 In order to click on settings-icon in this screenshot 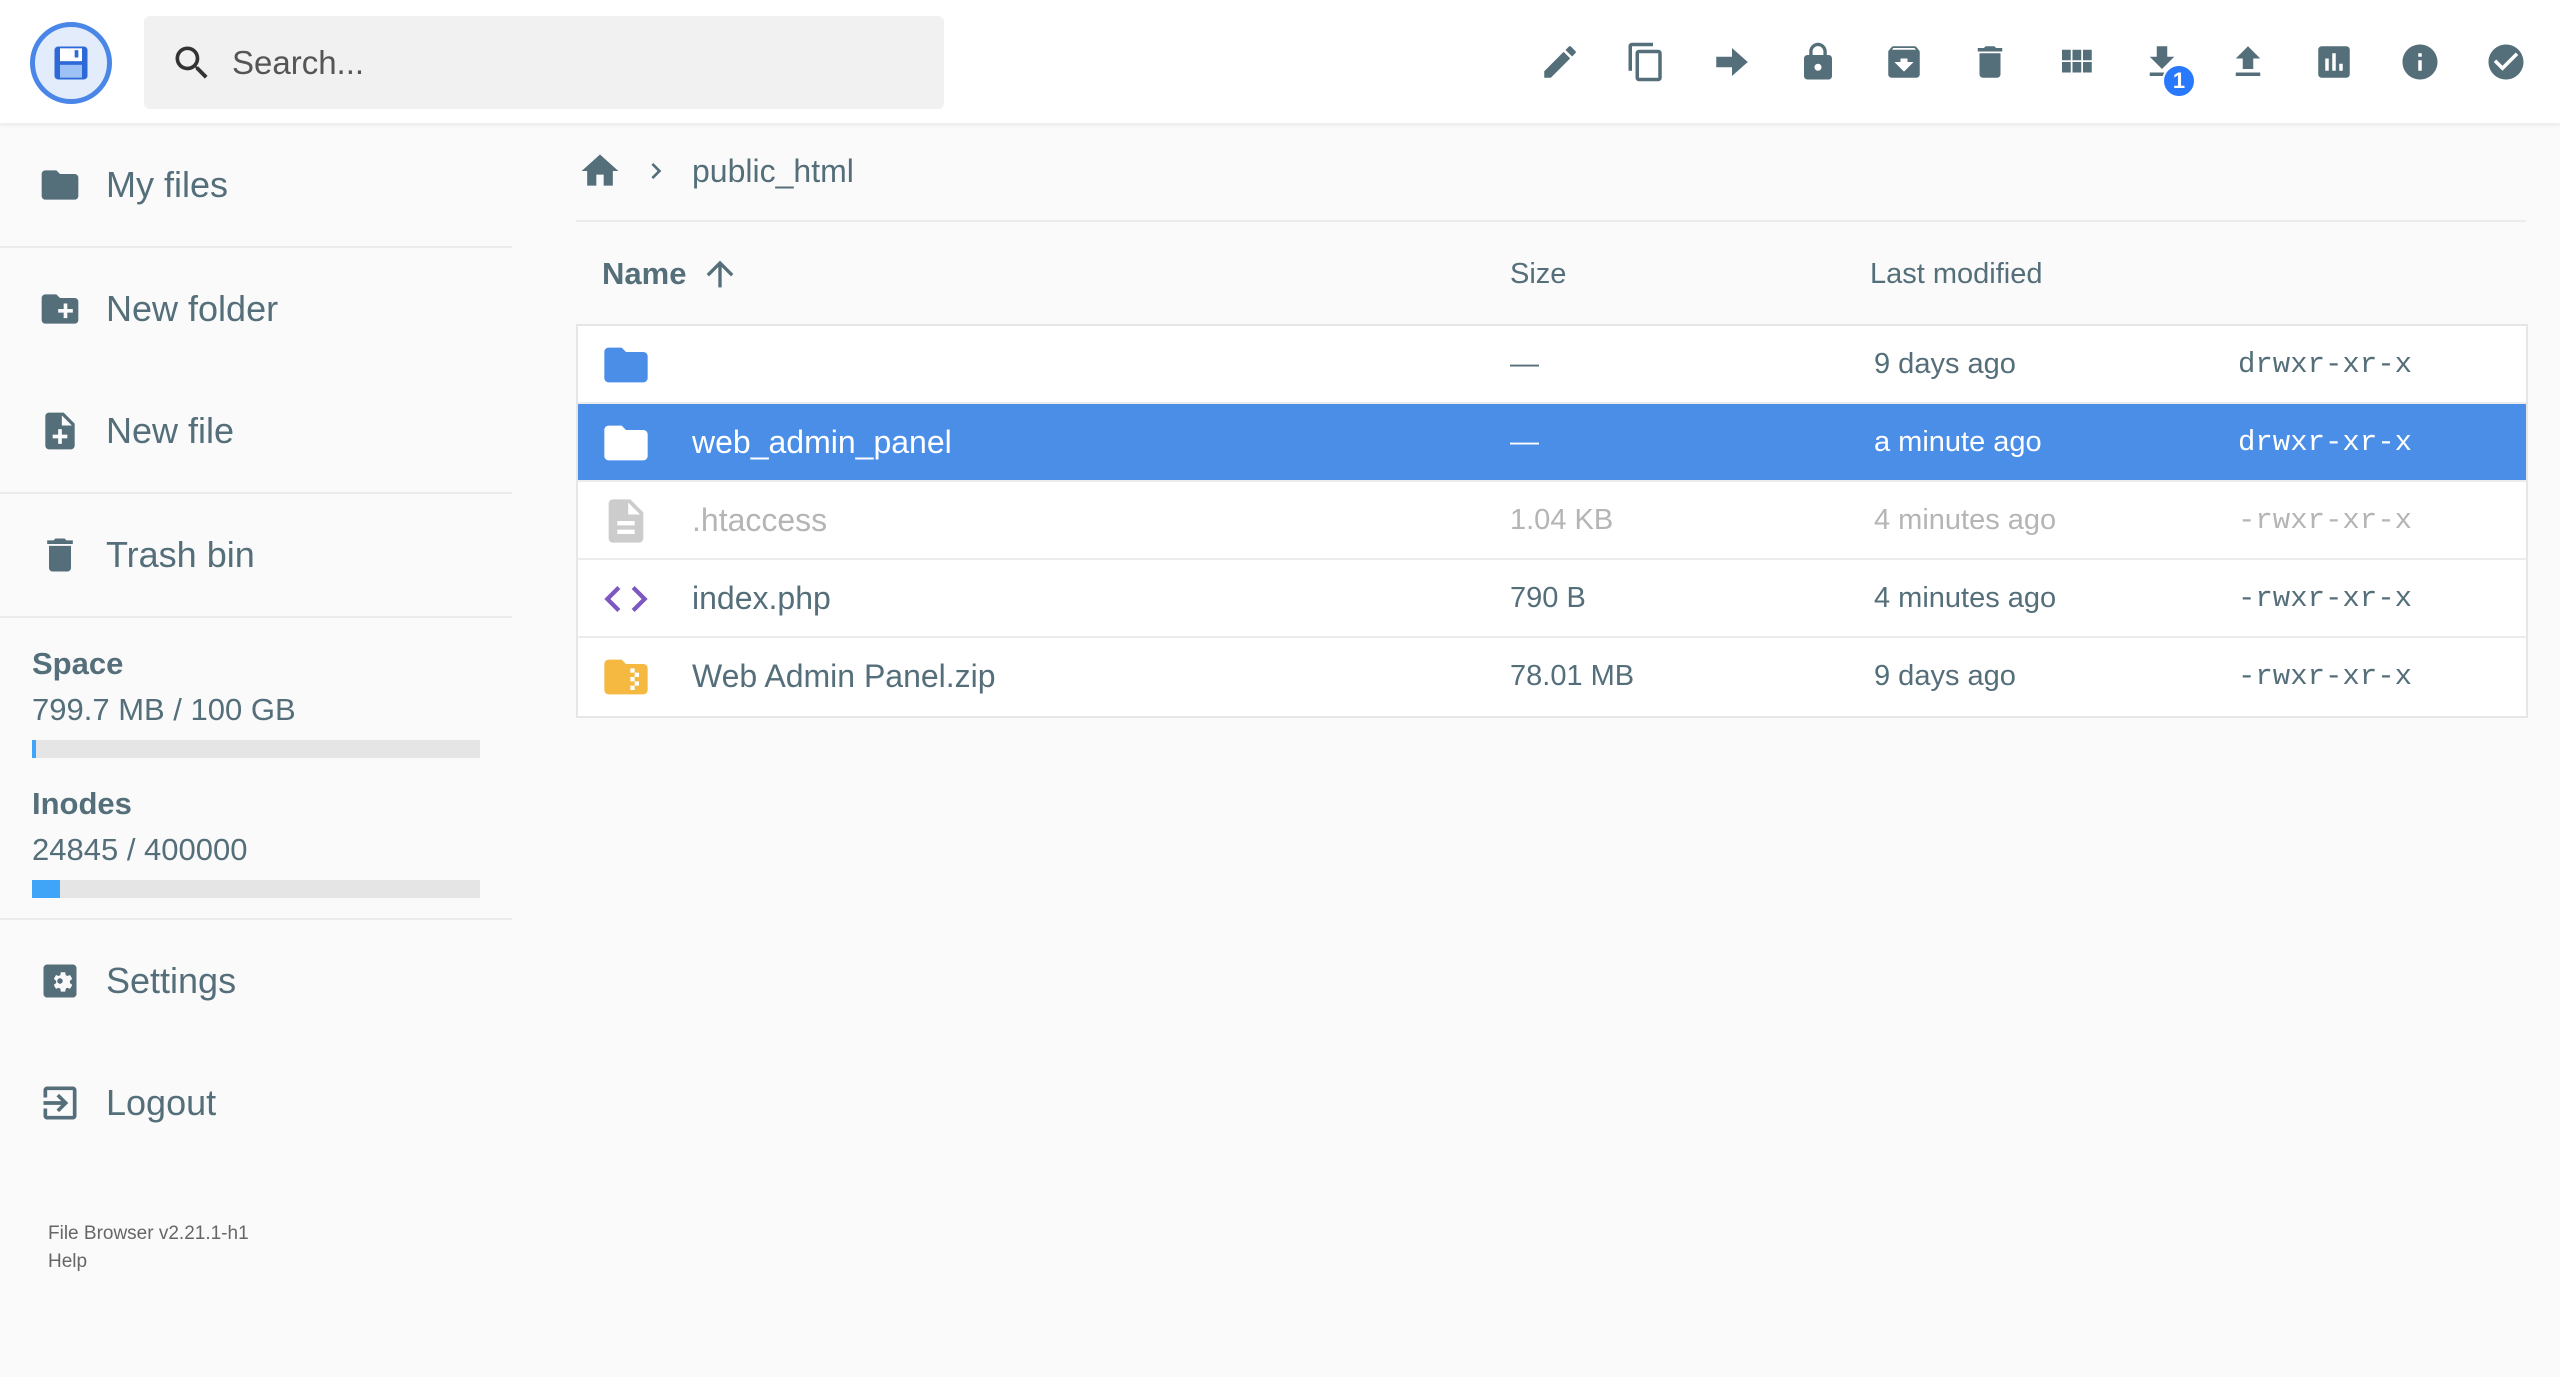, I will do `click(60, 981)`.